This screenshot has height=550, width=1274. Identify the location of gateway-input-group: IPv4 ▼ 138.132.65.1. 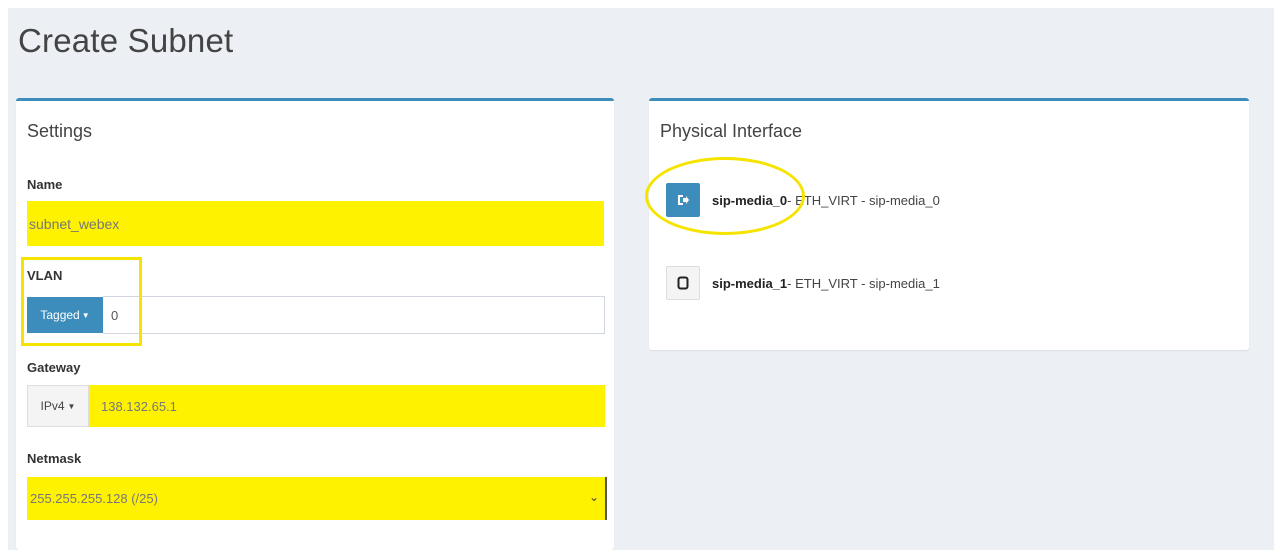
(316, 406).